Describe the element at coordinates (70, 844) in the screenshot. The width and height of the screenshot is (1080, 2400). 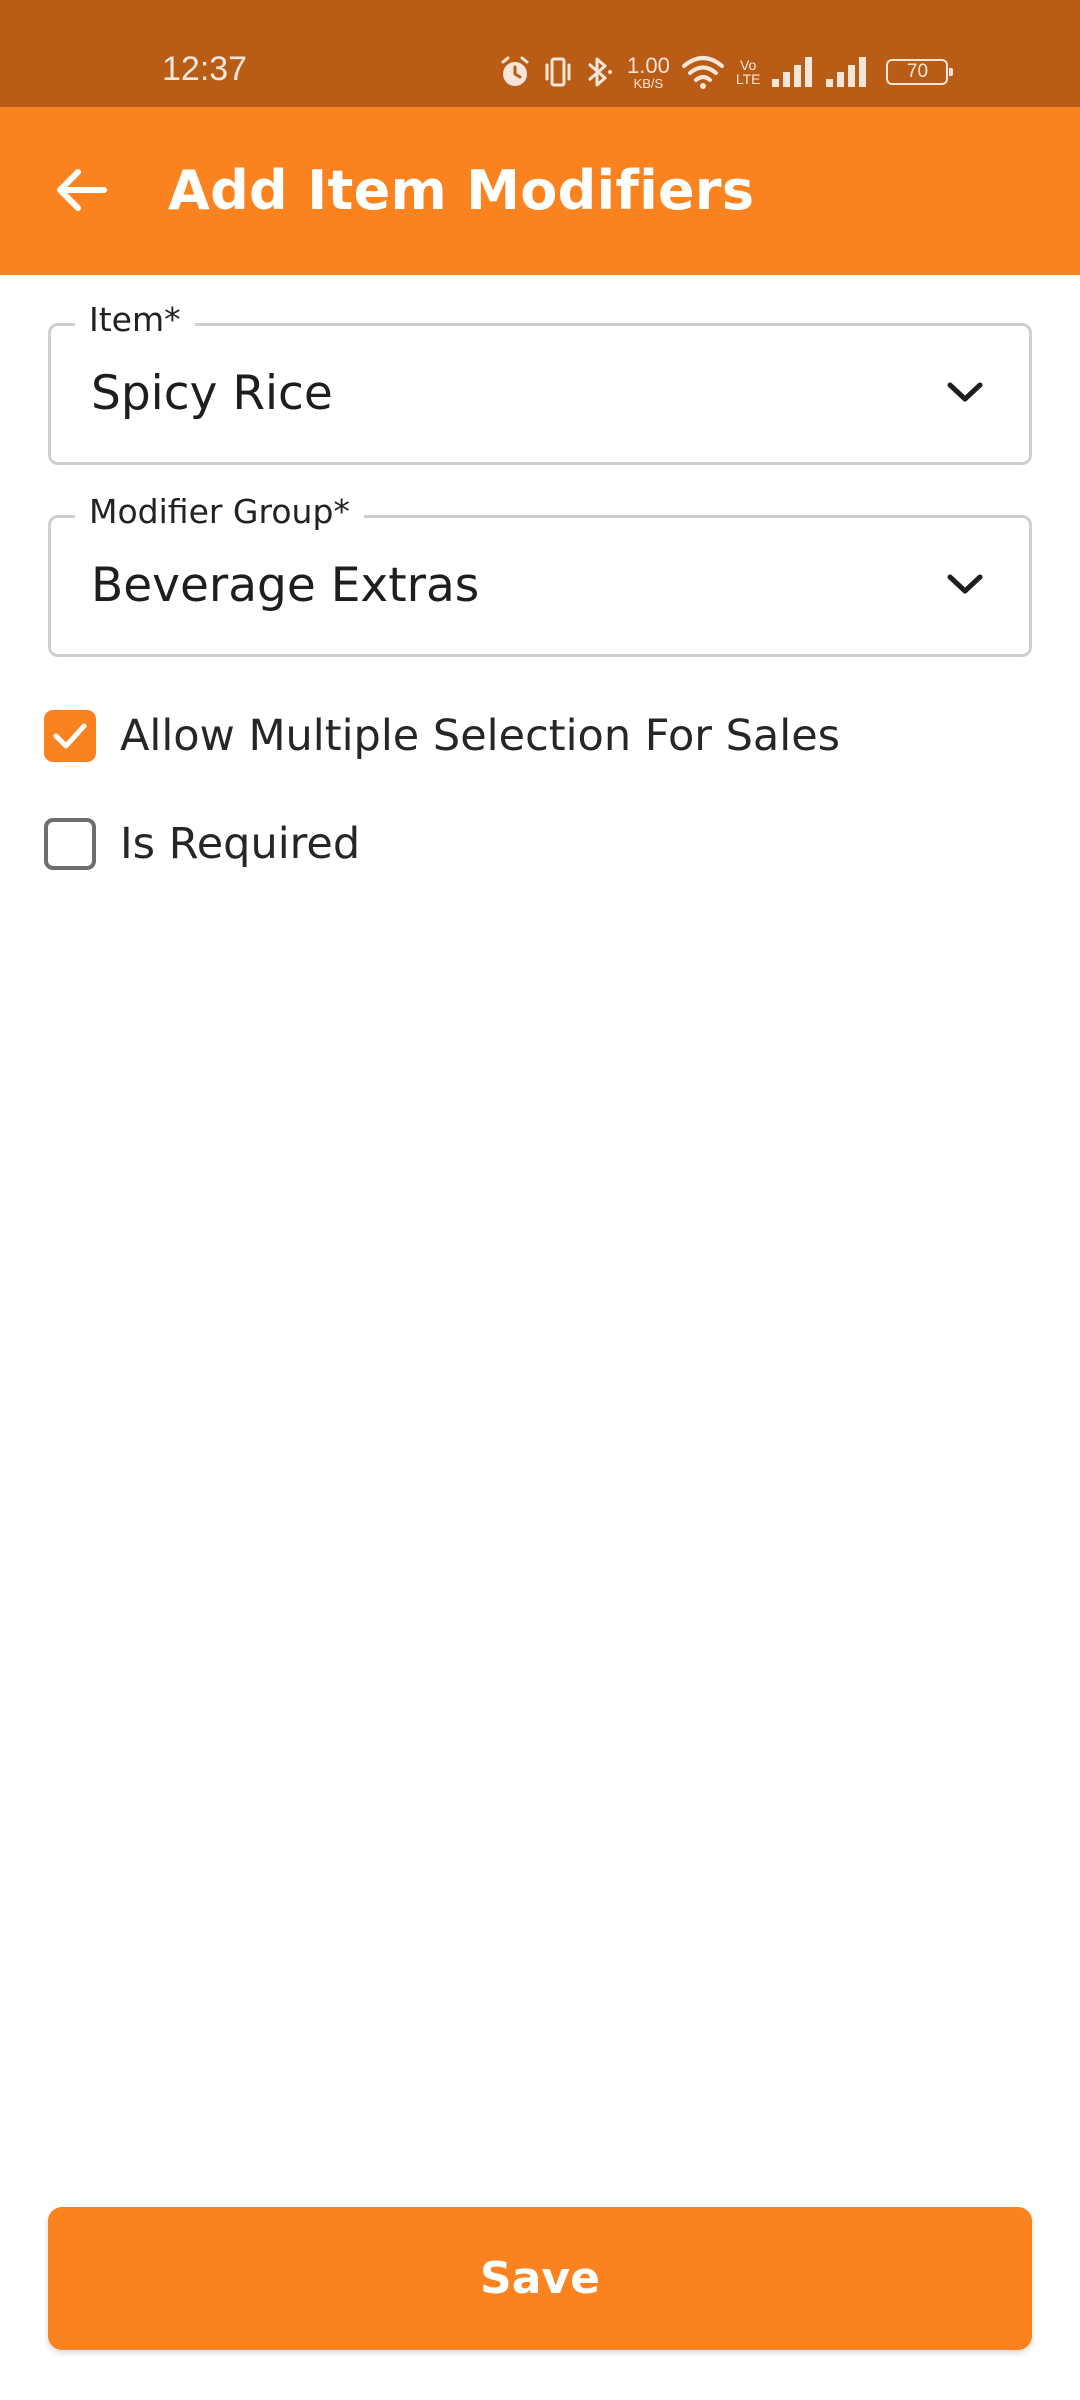
I see `is-required-checkbox` at that location.